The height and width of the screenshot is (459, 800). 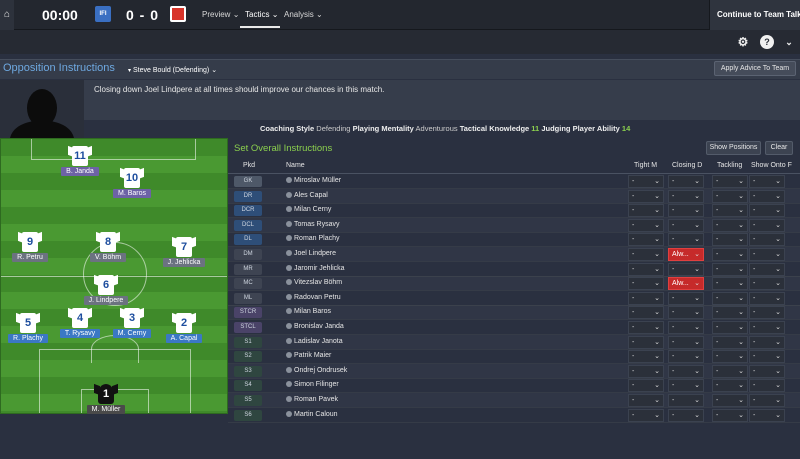 I want to click on table-row: STCR Milan Baros - ⌄ - ⌄ - ⌄ - ⌄, so click(x=514, y=313).